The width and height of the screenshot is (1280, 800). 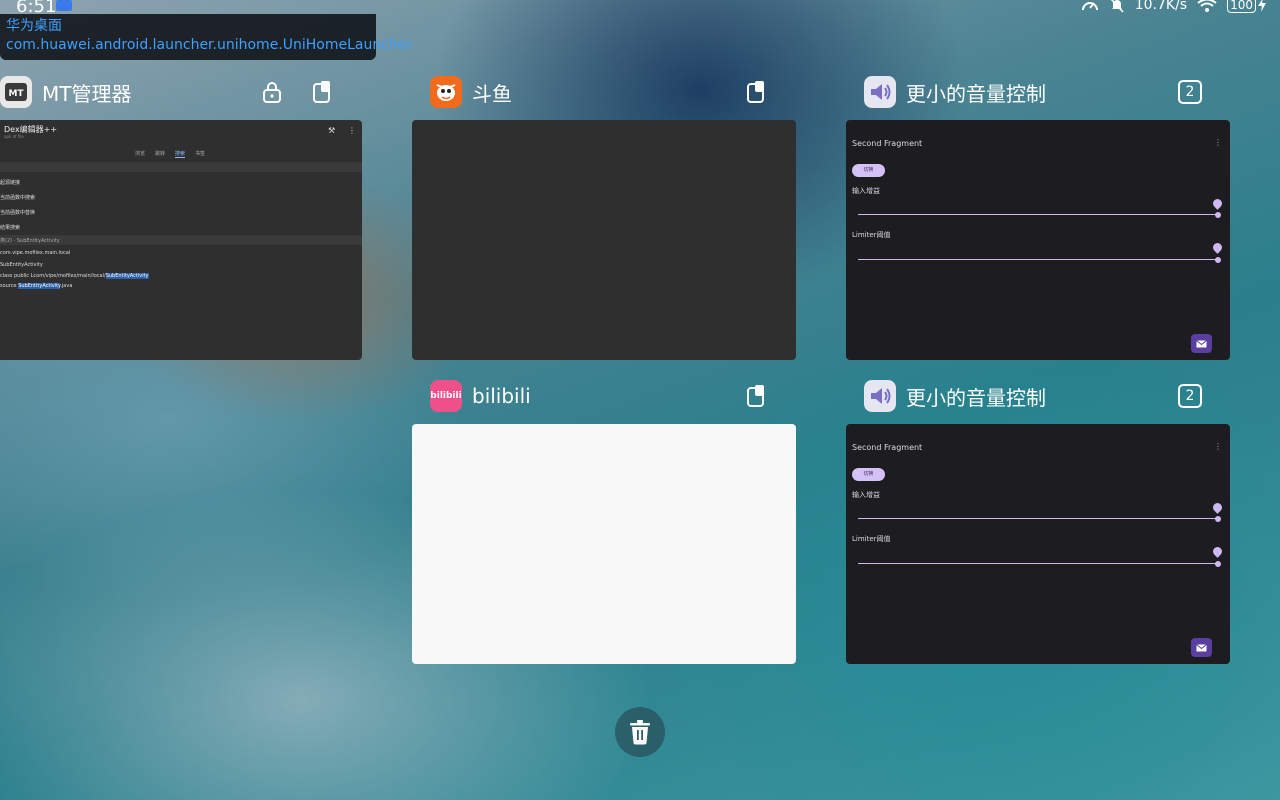 I want to click on network-speed: 10.7K/s, so click(x=1161, y=6).